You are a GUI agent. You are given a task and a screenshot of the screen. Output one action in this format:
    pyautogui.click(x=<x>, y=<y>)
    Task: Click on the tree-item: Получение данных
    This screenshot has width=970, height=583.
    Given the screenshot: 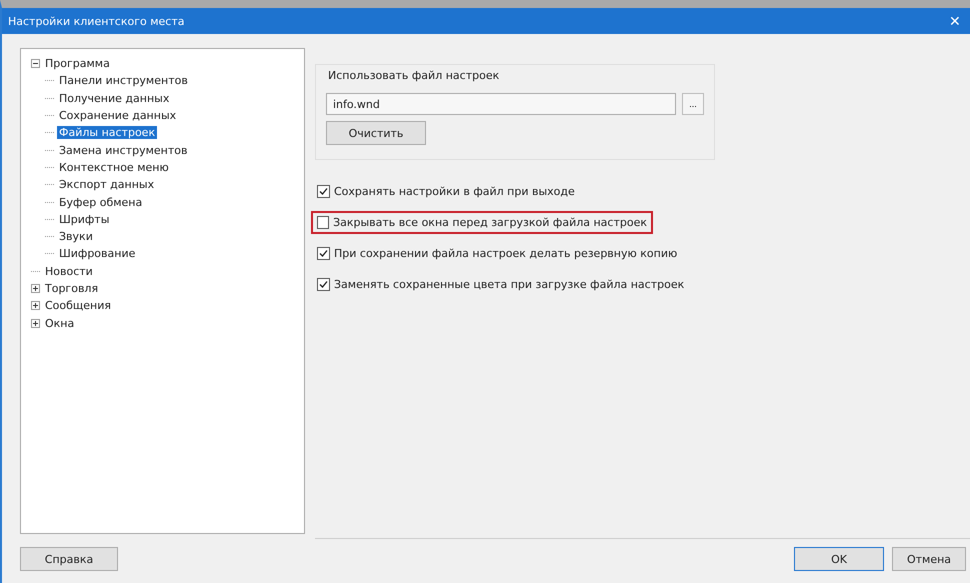 What is the action you would take?
    pyautogui.click(x=114, y=98)
    